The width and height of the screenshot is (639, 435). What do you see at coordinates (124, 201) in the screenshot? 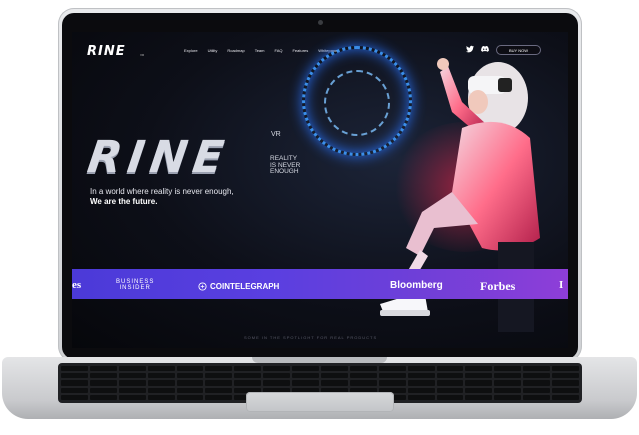
I see `hero-subtitle-bold: We are the future.` at bounding box center [124, 201].